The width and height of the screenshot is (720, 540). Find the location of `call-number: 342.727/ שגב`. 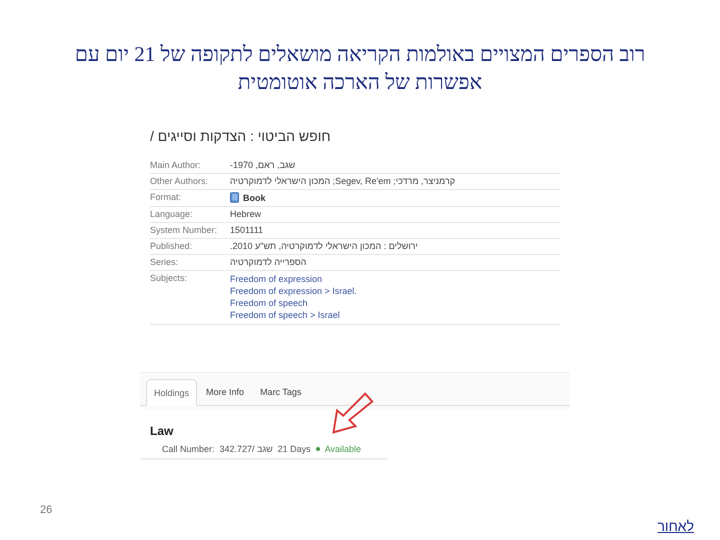

call-number: 342.727/ שגב is located at coordinates (246, 449).